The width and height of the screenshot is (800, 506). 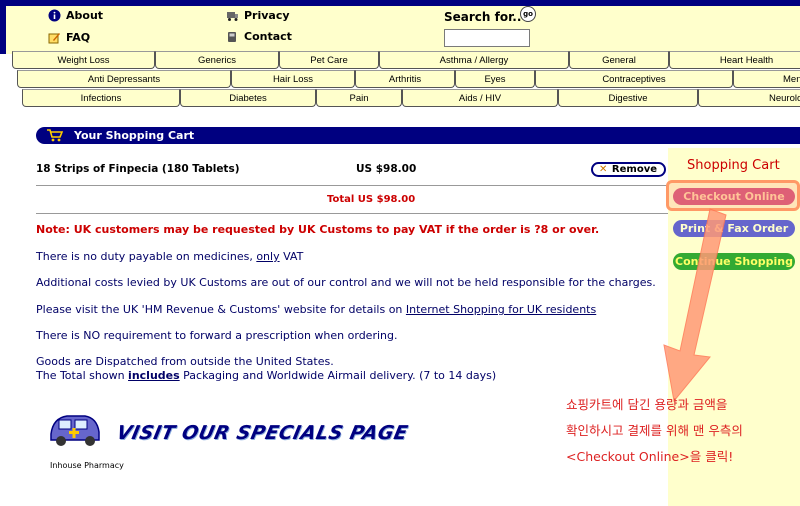 What do you see at coordinates (75, 430) in the screenshot?
I see `car-icon` at bounding box center [75, 430].